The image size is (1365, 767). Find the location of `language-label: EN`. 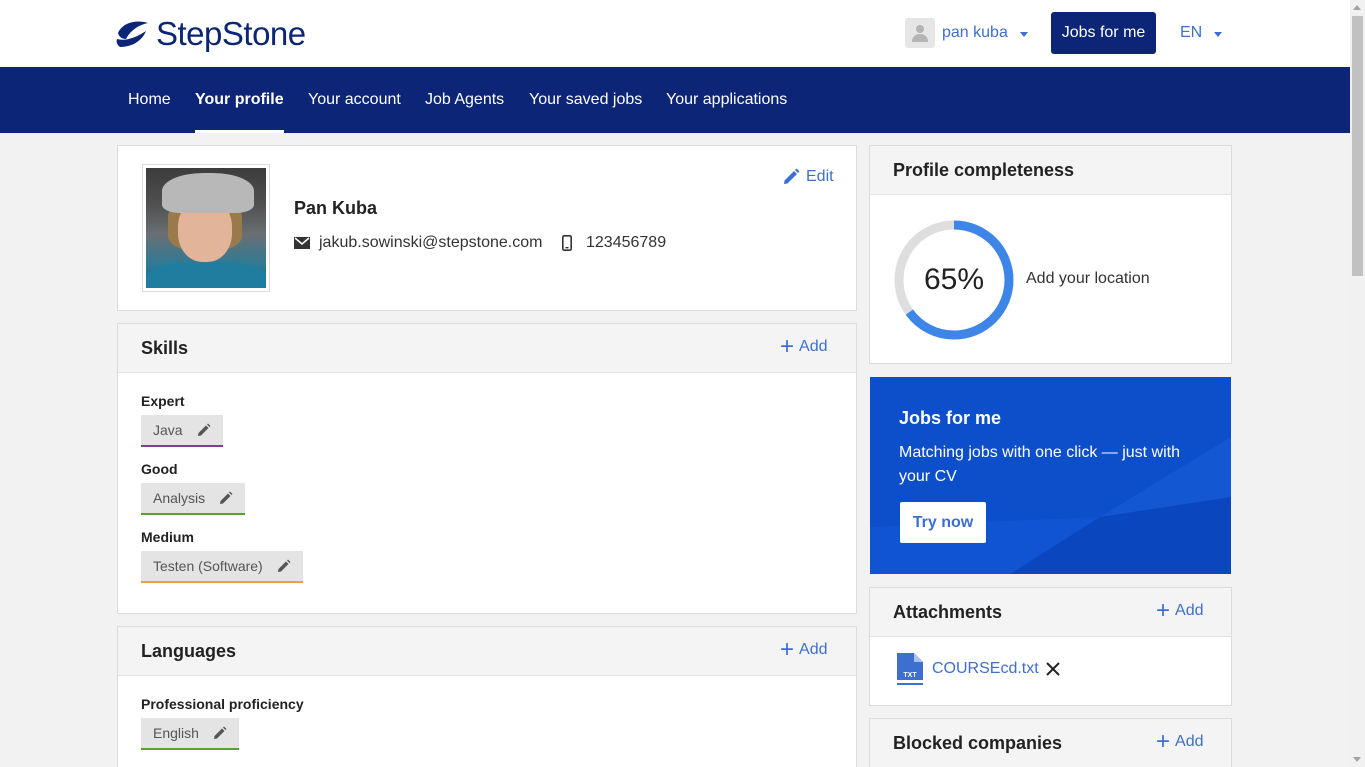

language-label: EN is located at coordinates (1191, 32).